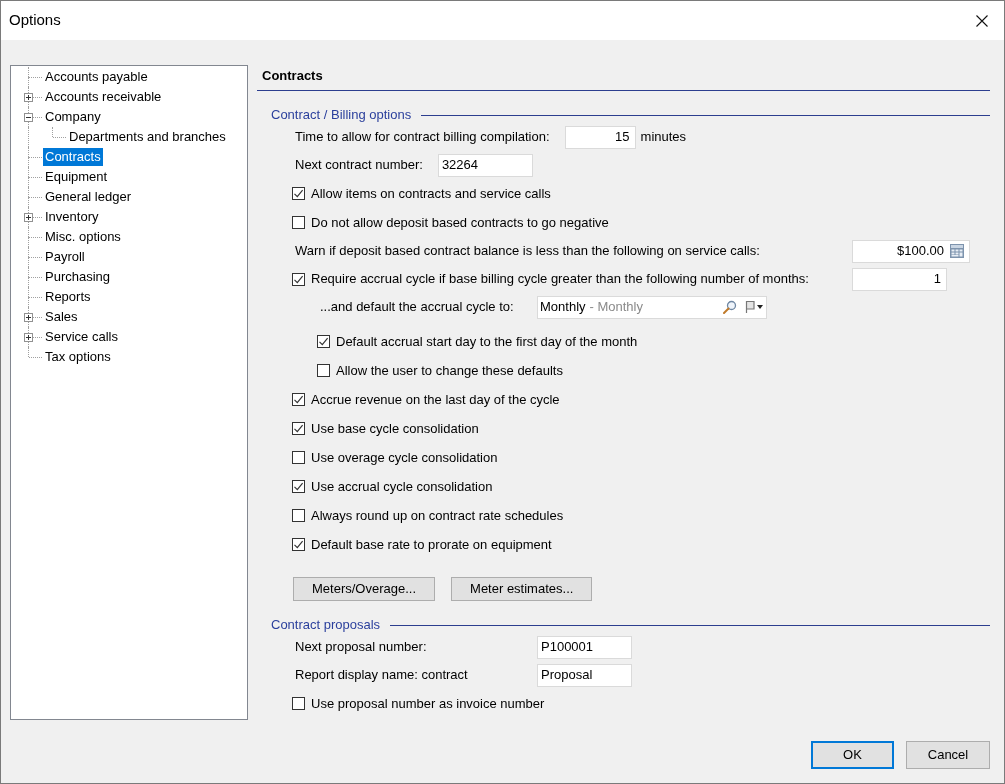  I want to click on search-icon, so click(730, 307).